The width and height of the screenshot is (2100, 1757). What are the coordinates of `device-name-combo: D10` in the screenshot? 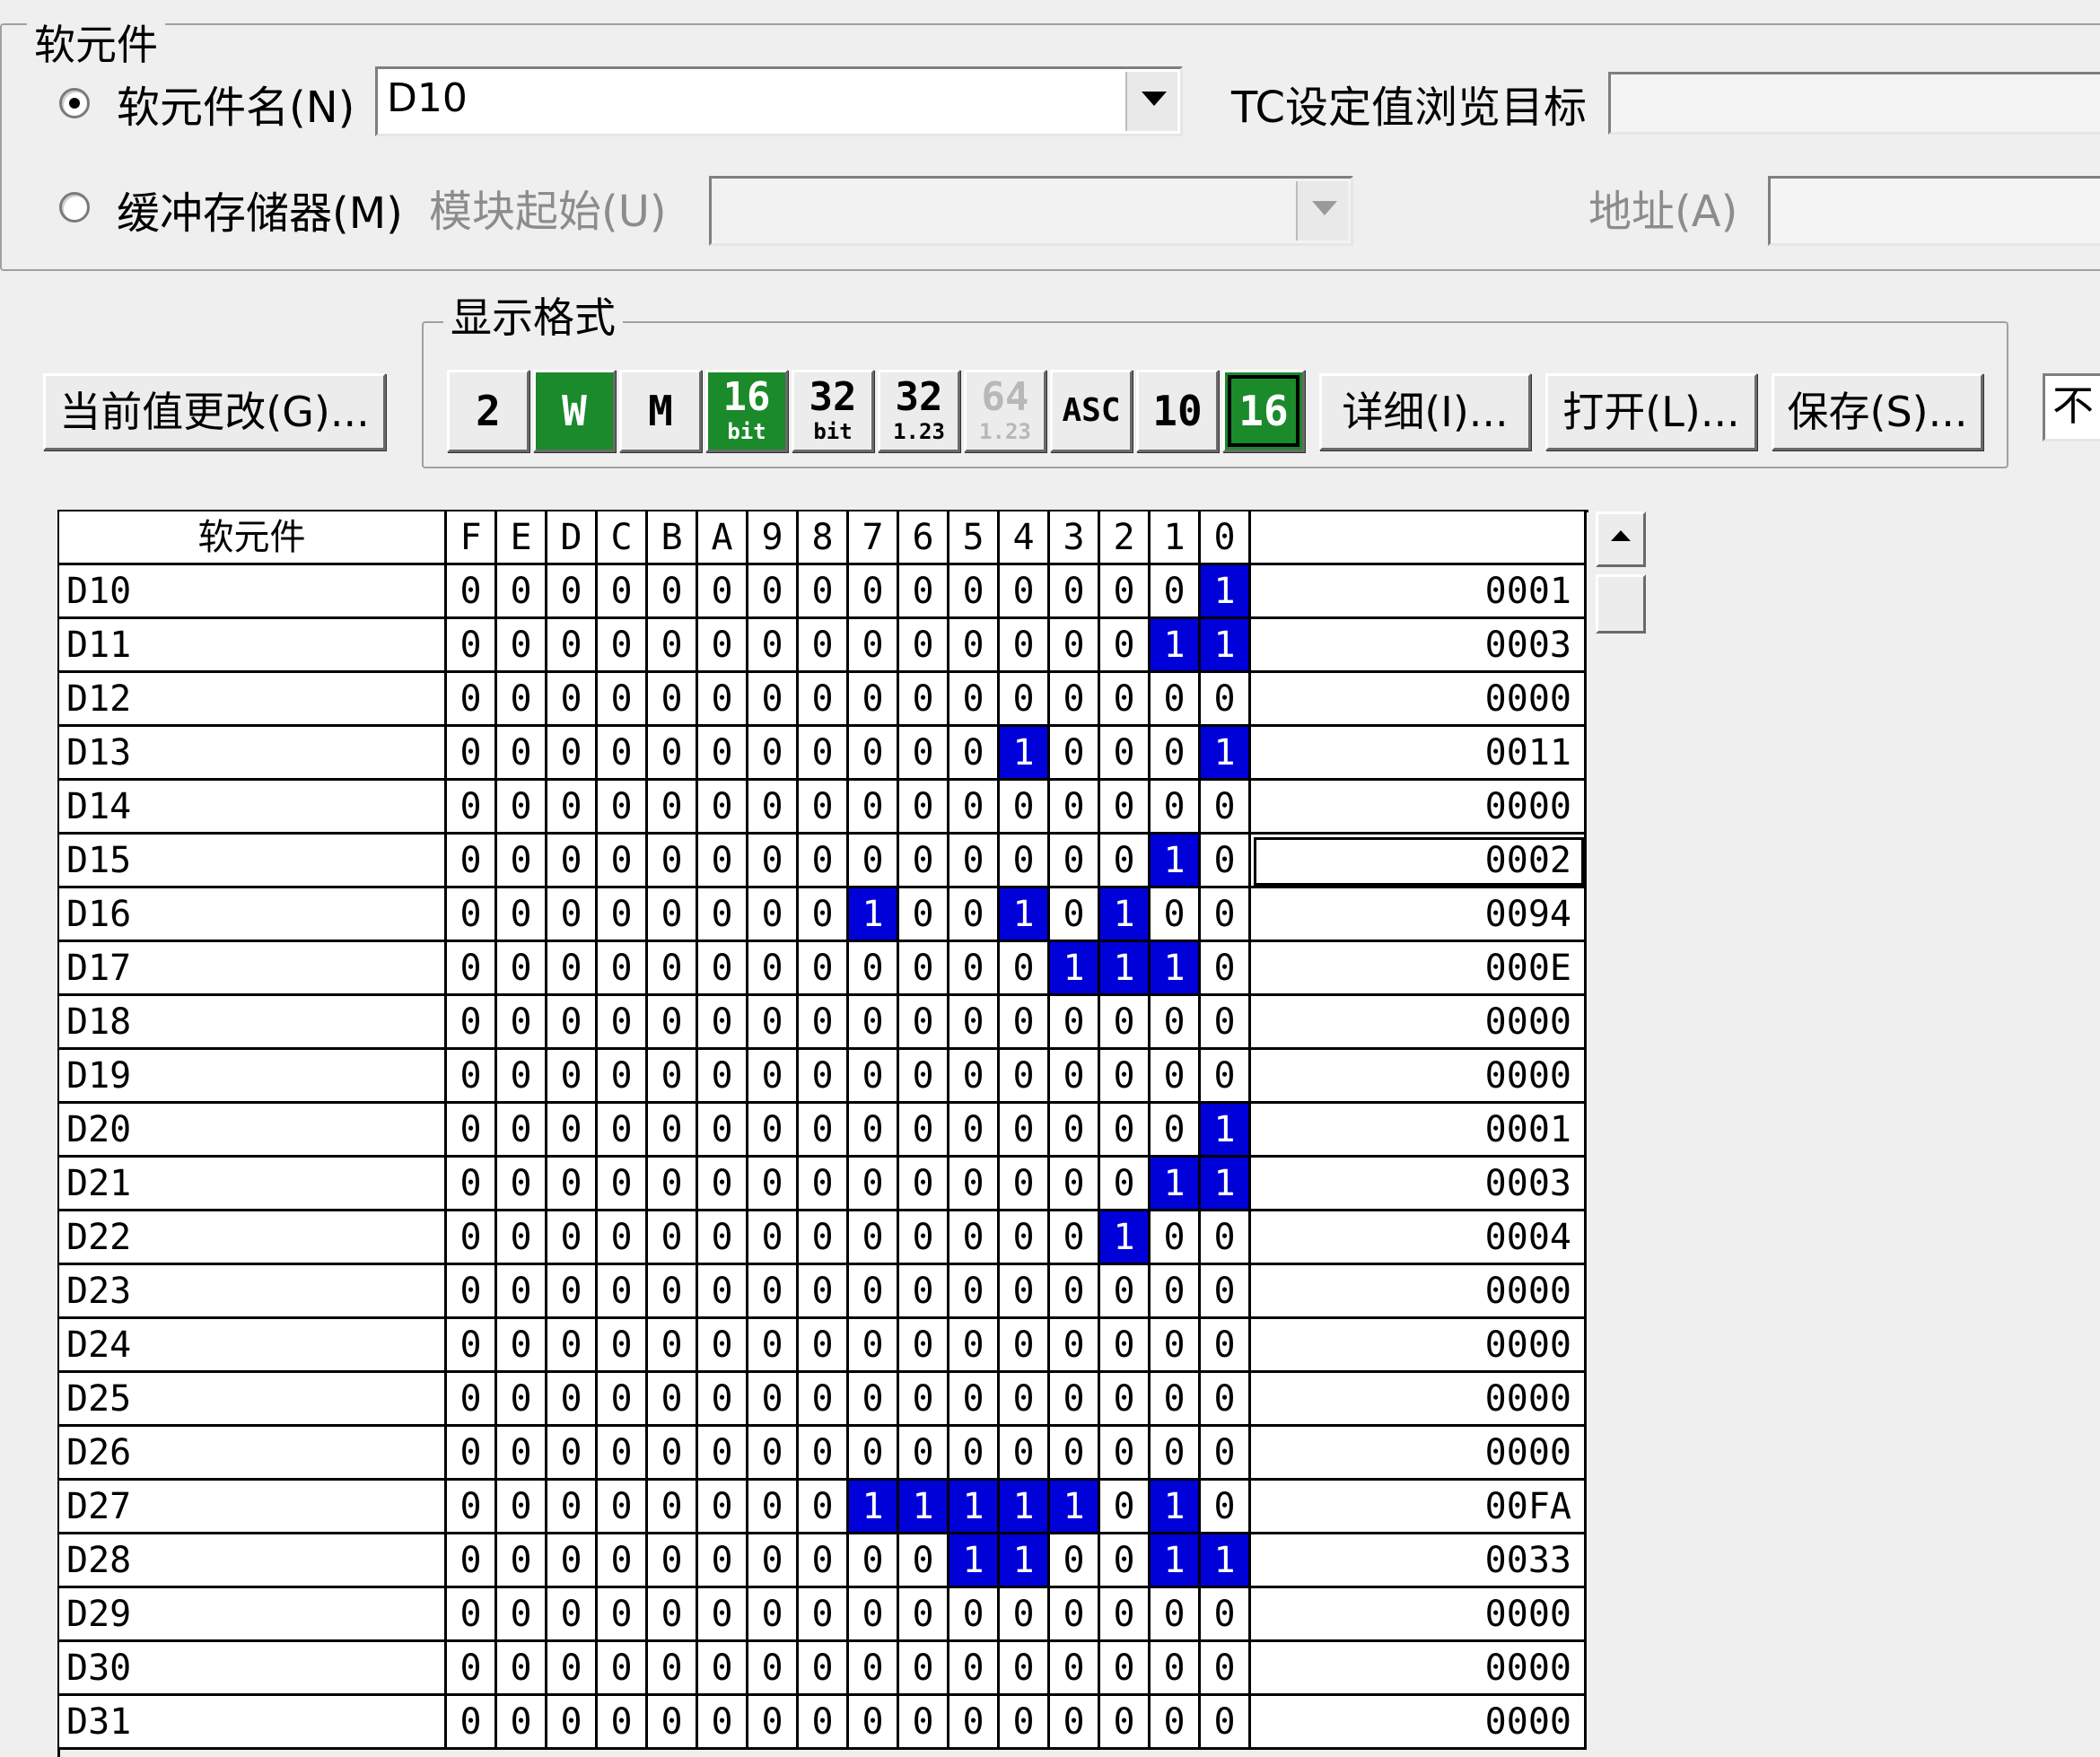 It's located at (779, 101).